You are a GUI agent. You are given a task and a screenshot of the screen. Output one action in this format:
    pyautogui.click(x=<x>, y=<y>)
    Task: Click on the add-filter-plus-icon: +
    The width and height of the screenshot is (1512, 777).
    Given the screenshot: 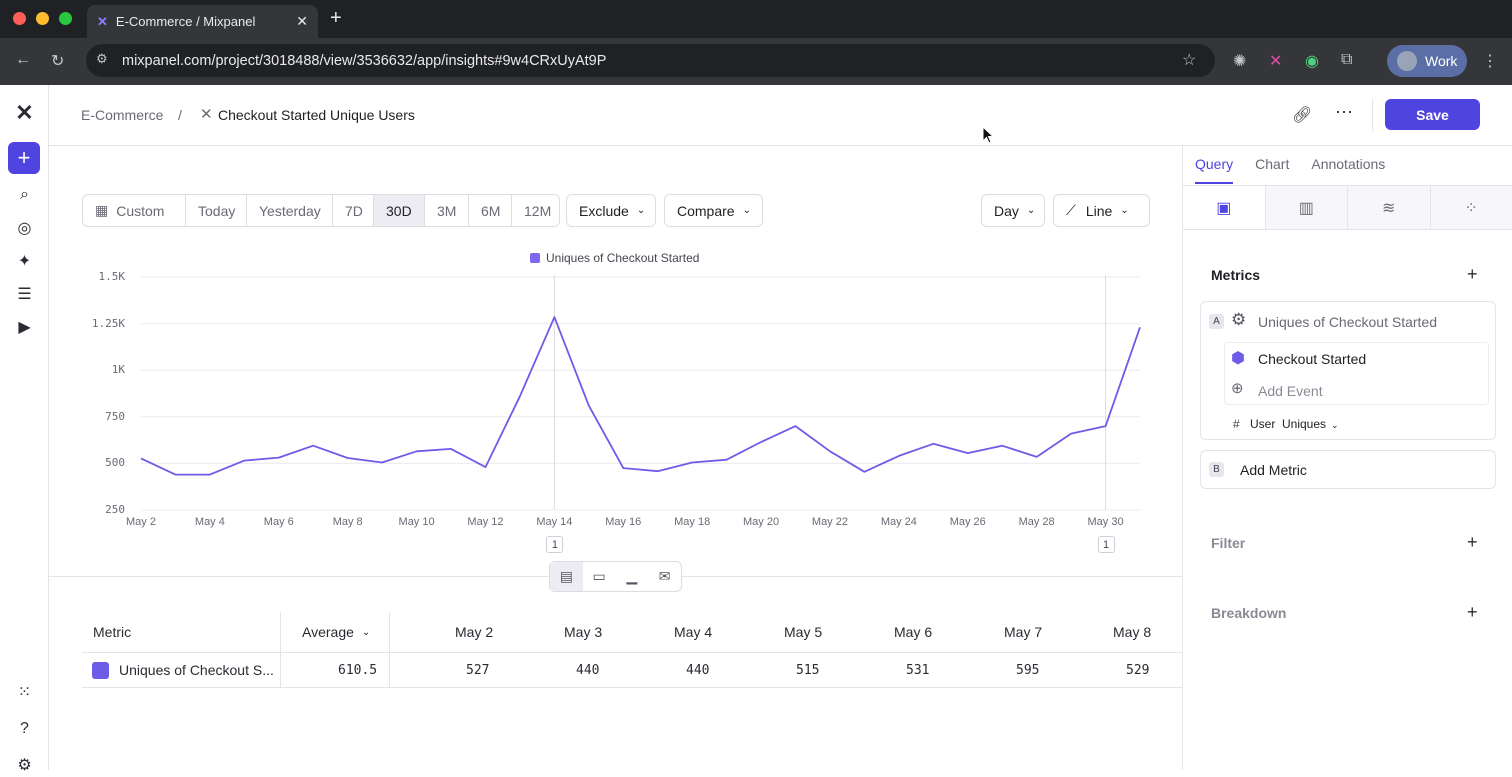 What is the action you would take?
    pyautogui.click(x=1472, y=542)
    